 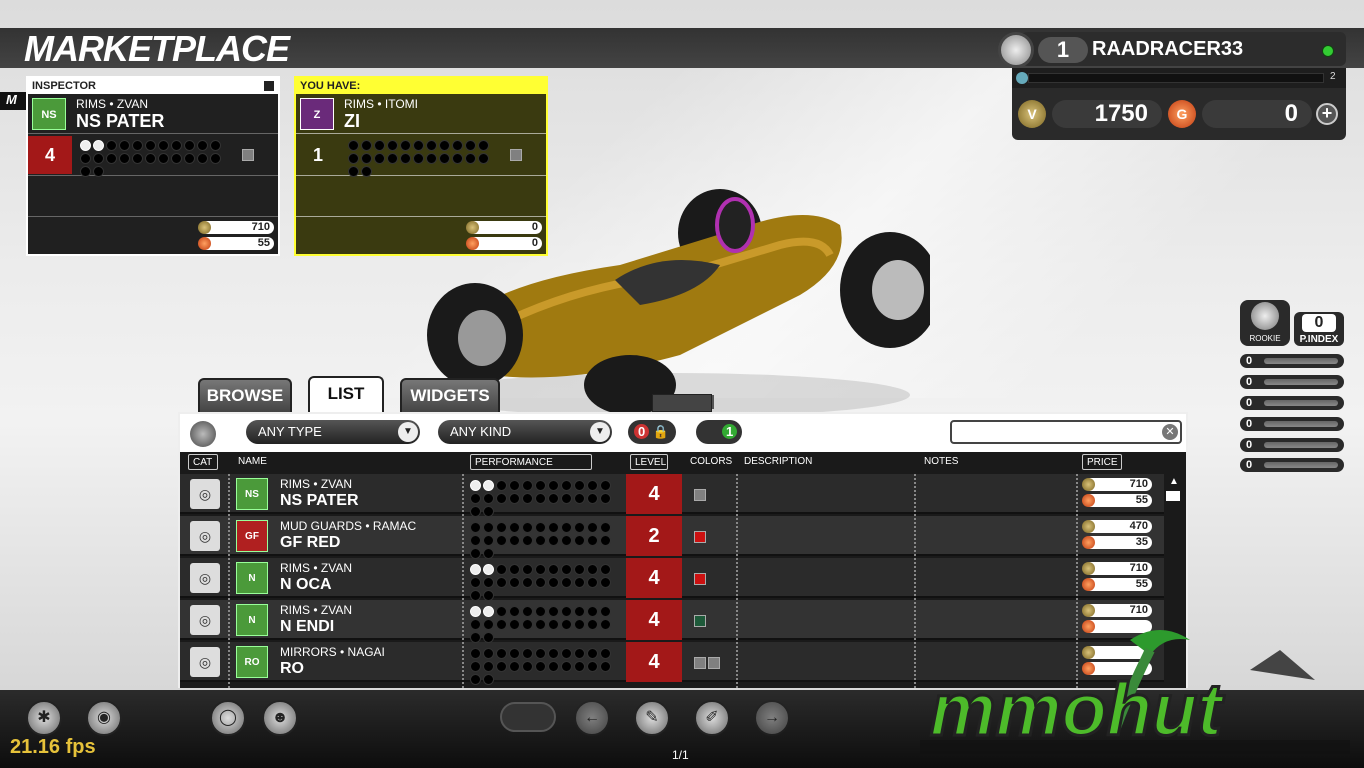 What do you see at coordinates (450, 395) in the screenshot?
I see `tab-widgets: WIDGETS` at bounding box center [450, 395].